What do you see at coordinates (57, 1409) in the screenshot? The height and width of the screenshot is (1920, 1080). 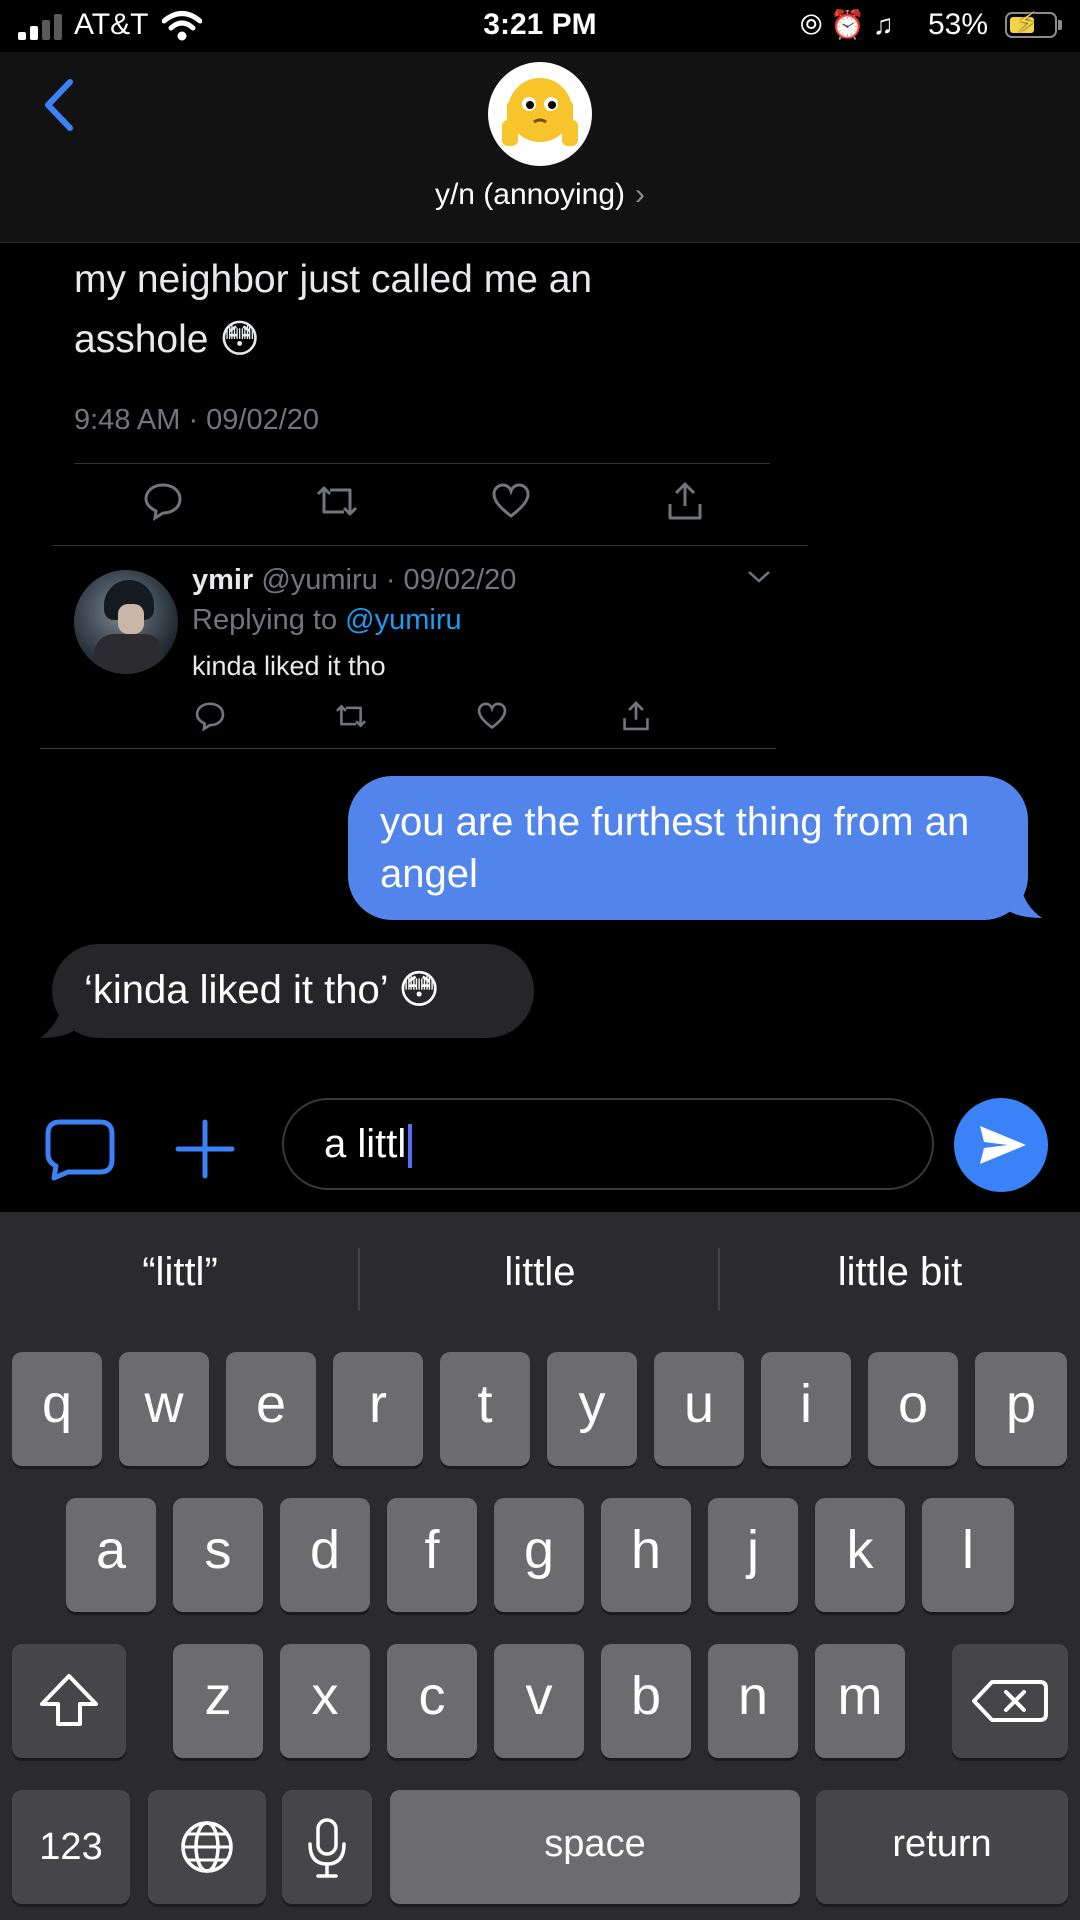 I see `key-q: q` at bounding box center [57, 1409].